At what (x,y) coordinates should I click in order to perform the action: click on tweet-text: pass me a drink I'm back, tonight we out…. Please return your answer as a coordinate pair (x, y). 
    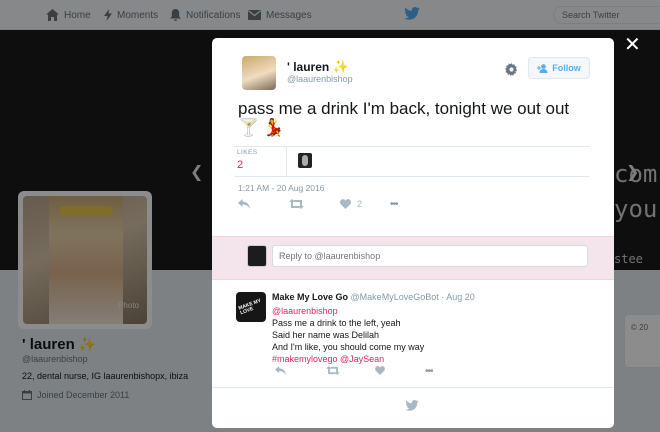
    Looking at the image, I should click on (404, 108).